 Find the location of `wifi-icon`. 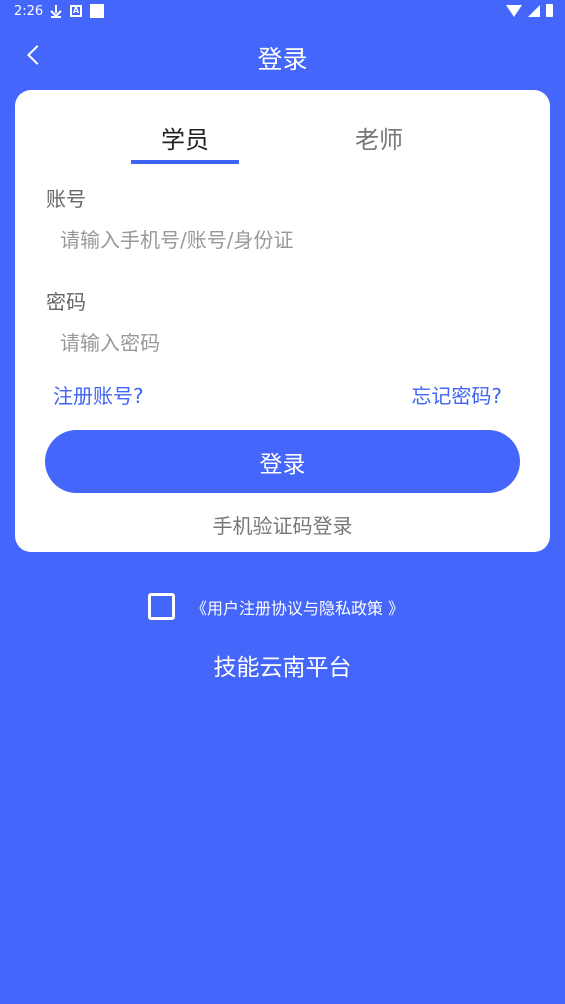

wifi-icon is located at coordinates (514, 10).